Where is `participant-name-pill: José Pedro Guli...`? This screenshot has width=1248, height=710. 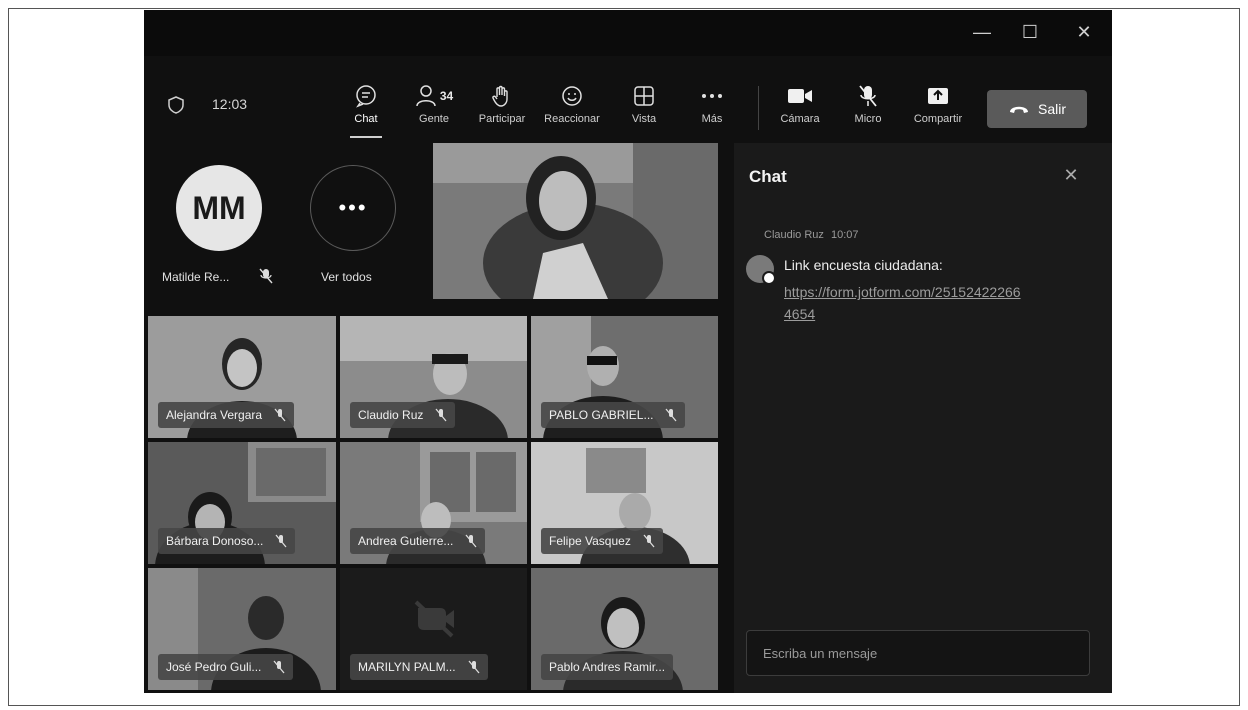 participant-name-pill: José Pedro Guli... is located at coordinates (226, 667).